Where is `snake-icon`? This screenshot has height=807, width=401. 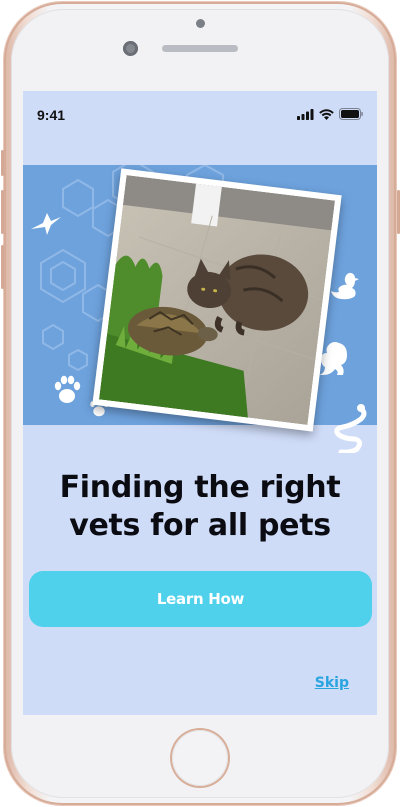 snake-icon is located at coordinates (350, 428).